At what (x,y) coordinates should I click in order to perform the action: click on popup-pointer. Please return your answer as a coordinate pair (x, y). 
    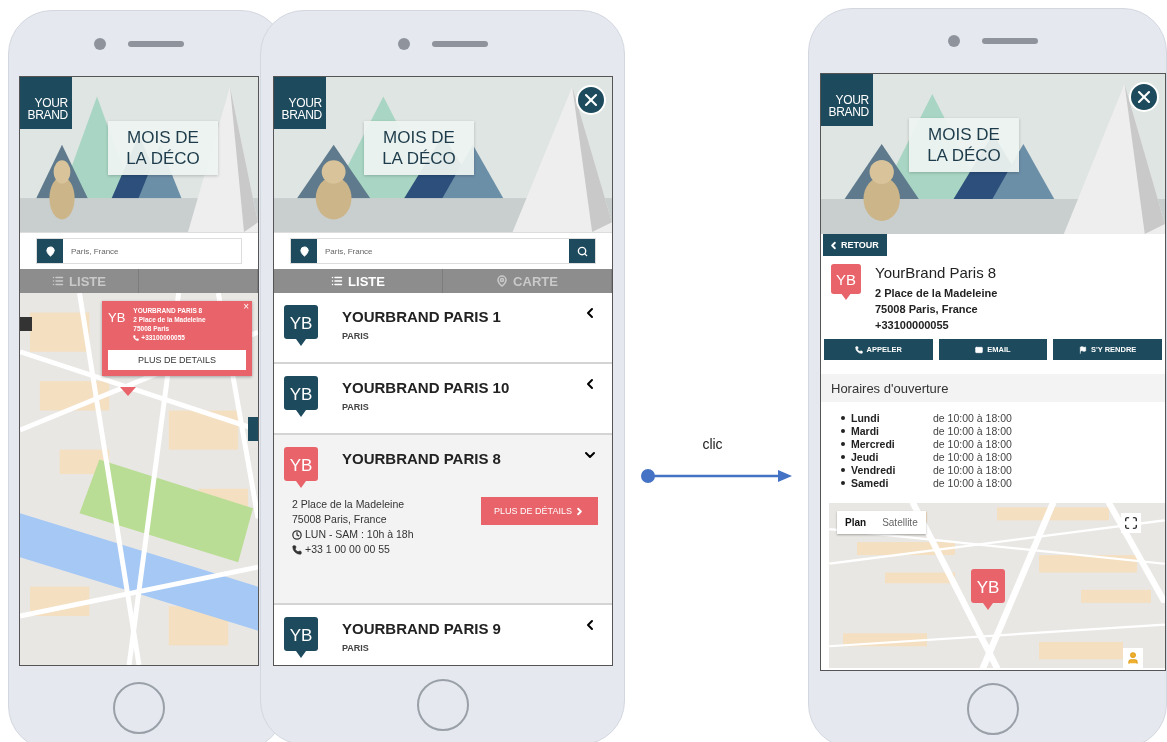
    Looking at the image, I should click on (128, 391).